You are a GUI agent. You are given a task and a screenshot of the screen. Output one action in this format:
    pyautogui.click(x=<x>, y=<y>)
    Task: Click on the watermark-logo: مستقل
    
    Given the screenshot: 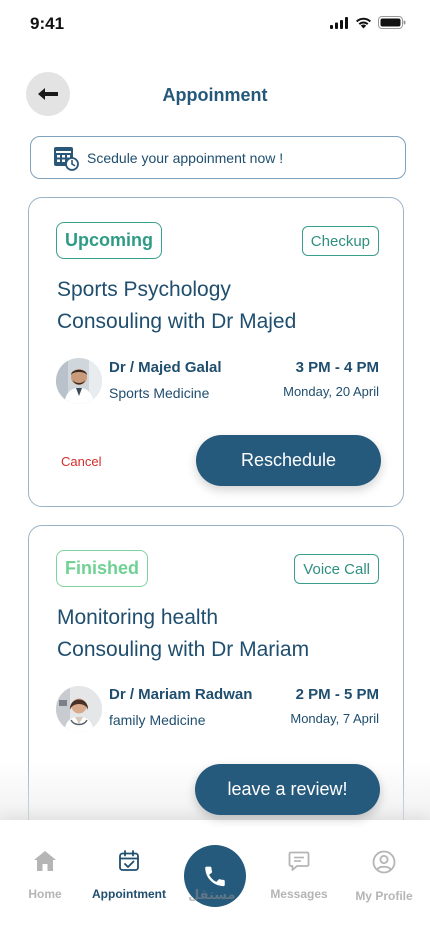 What is the action you would take?
    pyautogui.click(x=212, y=894)
    